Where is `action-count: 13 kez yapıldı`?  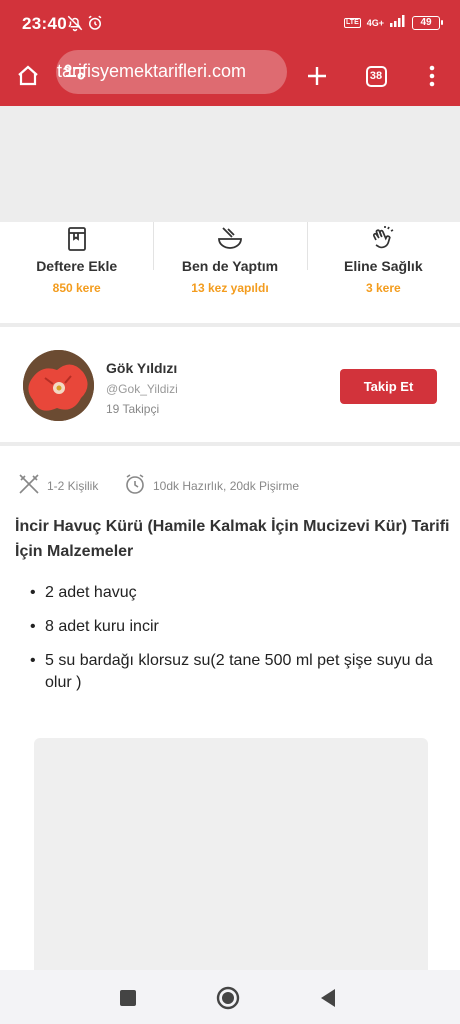 action-count: 13 kez yapıldı is located at coordinates (230, 288).